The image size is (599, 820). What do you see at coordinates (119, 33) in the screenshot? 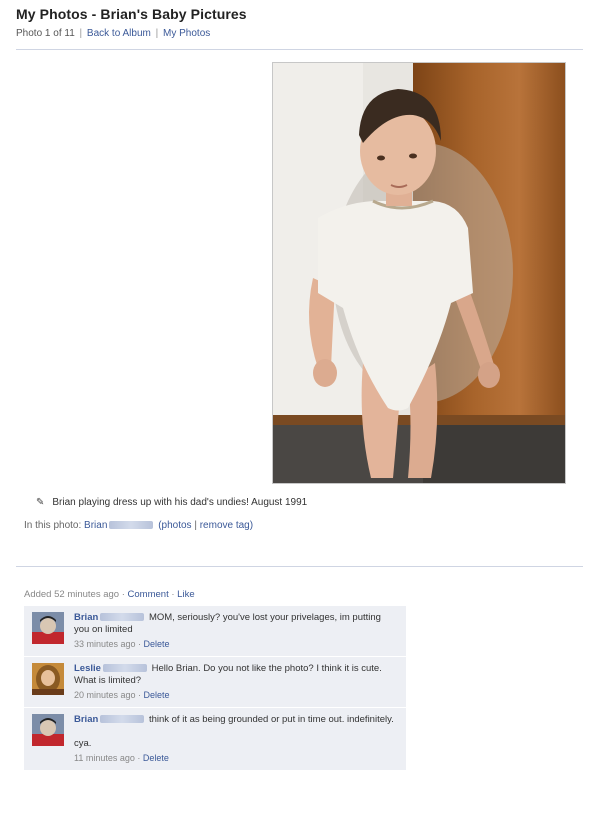
I see `back-to-album-link: Back to Album` at bounding box center [119, 33].